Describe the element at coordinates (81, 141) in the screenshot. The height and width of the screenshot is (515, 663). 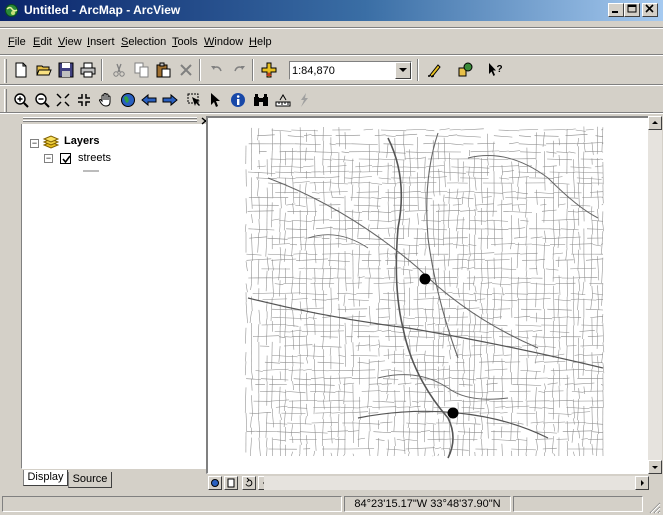
I see `layers-root-label: Layers` at that location.